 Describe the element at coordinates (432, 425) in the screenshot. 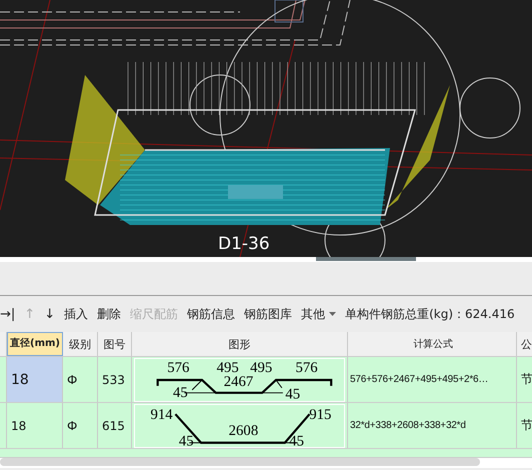

I see `table-cell: 32*d+338+2608+338+32*d` at that location.